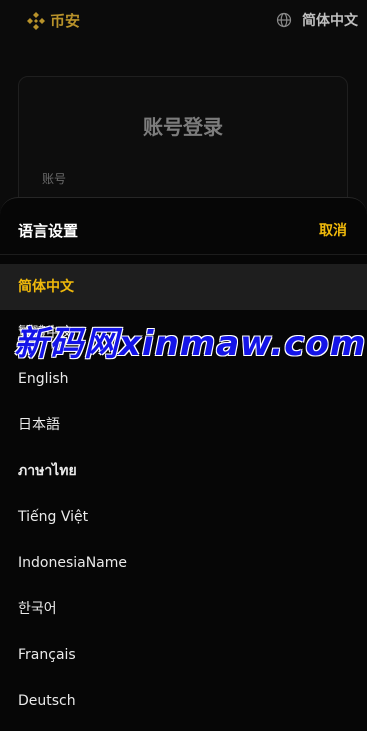  What do you see at coordinates (183, 379) in the screenshot?
I see `language-item-english: English` at bounding box center [183, 379].